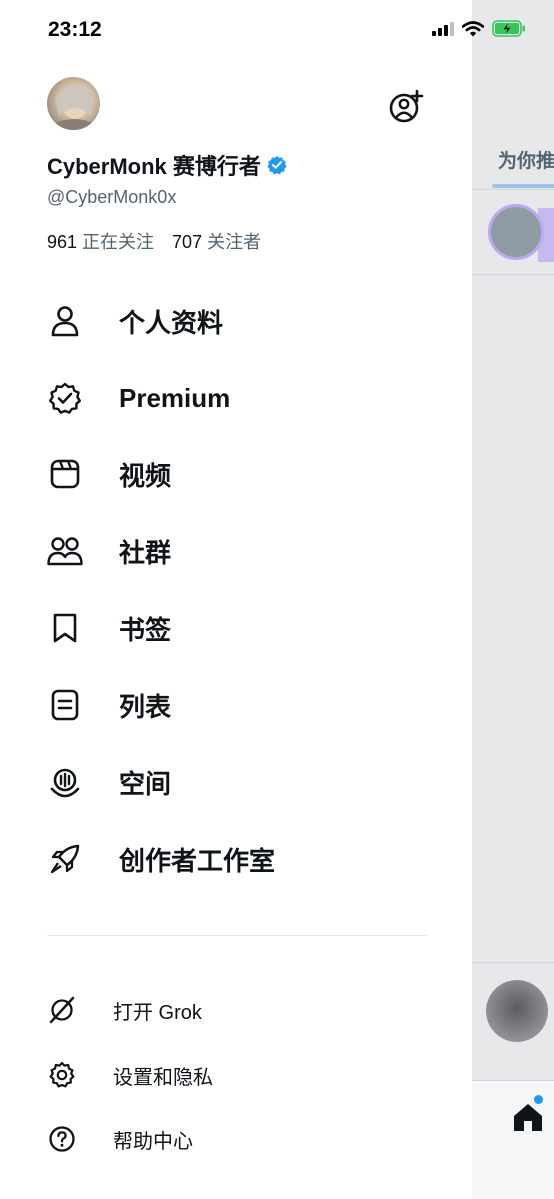  I want to click on menu-label: 打开 Grok, so click(157, 1012).